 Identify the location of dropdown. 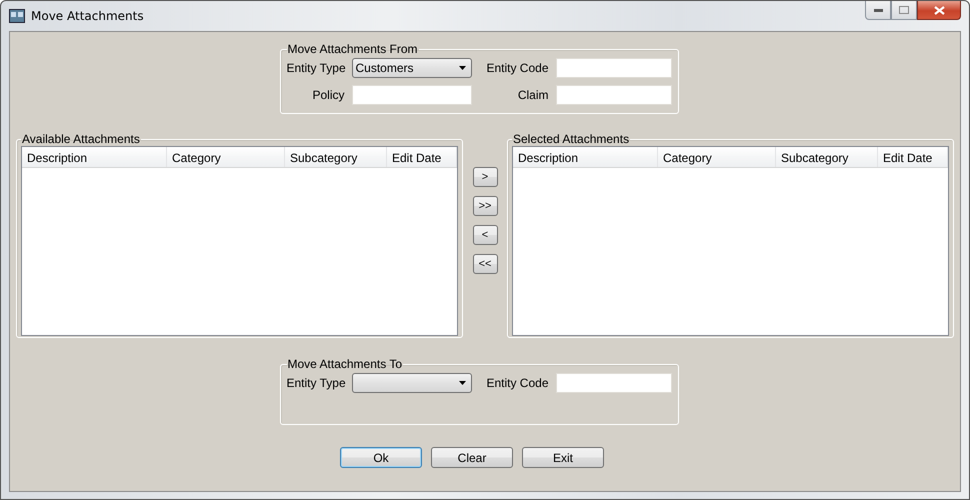
(412, 383).